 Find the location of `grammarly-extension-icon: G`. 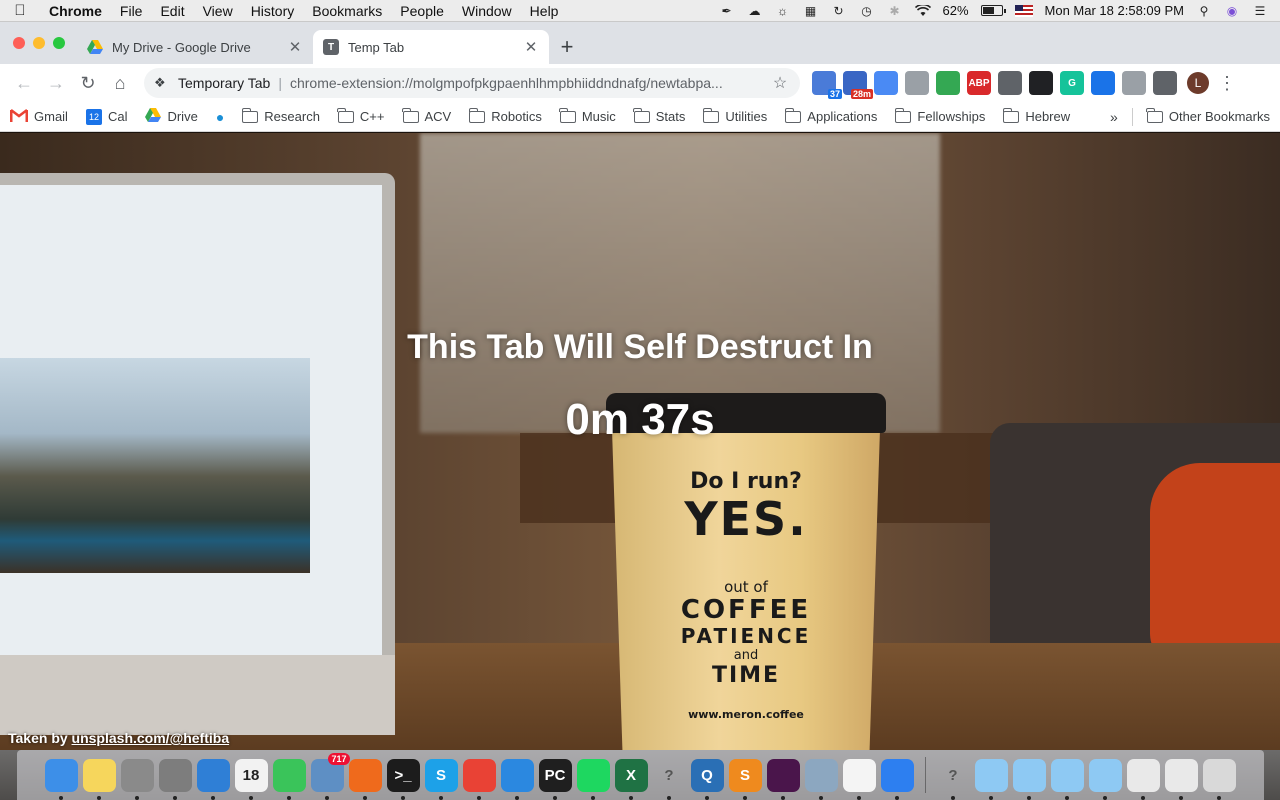

grammarly-extension-icon: G is located at coordinates (1072, 83).